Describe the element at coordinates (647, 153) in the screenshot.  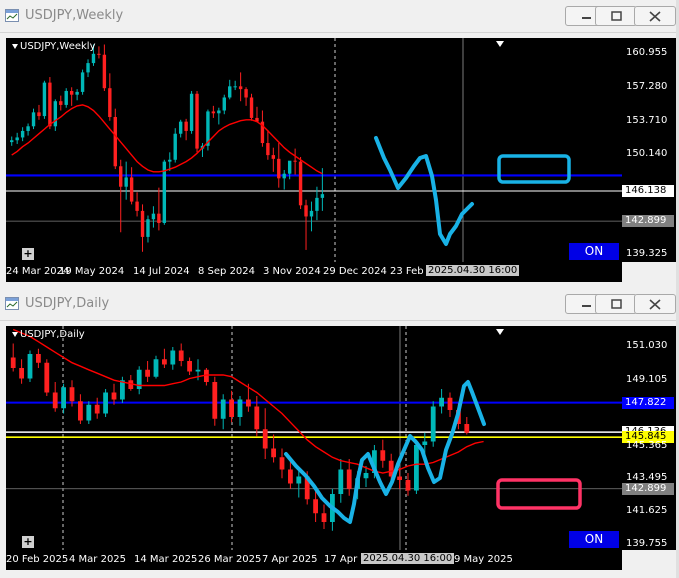
I see `price-tick-label: 150.140` at that location.